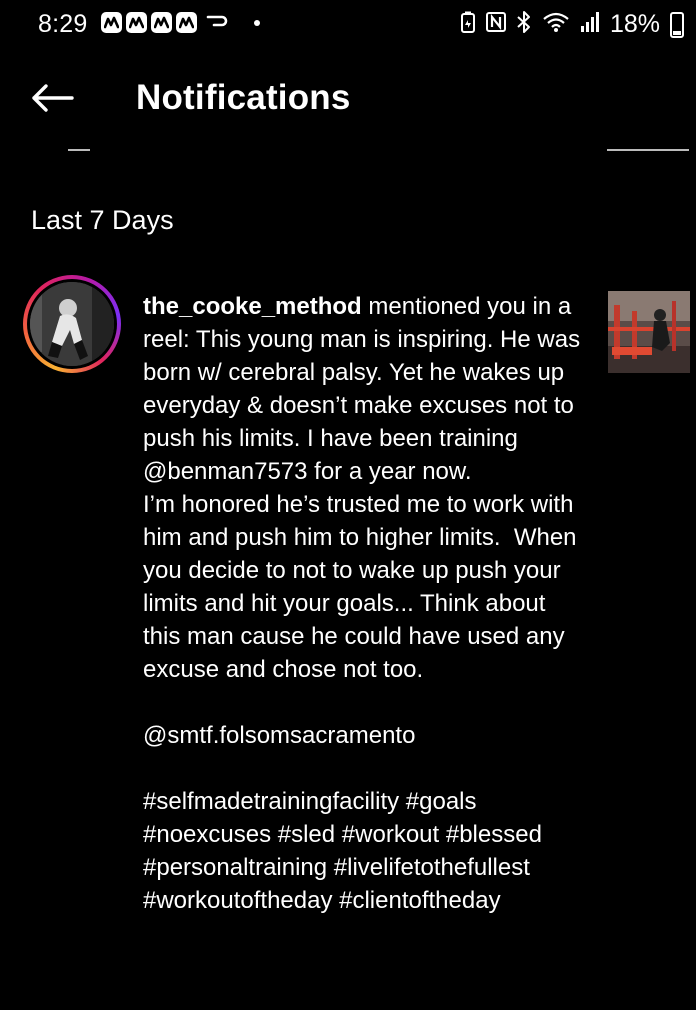 The image size is (696, 1010). Describe the element at coordinates (495, 24) in the screenshot. I see `nfc-icon` at that location.